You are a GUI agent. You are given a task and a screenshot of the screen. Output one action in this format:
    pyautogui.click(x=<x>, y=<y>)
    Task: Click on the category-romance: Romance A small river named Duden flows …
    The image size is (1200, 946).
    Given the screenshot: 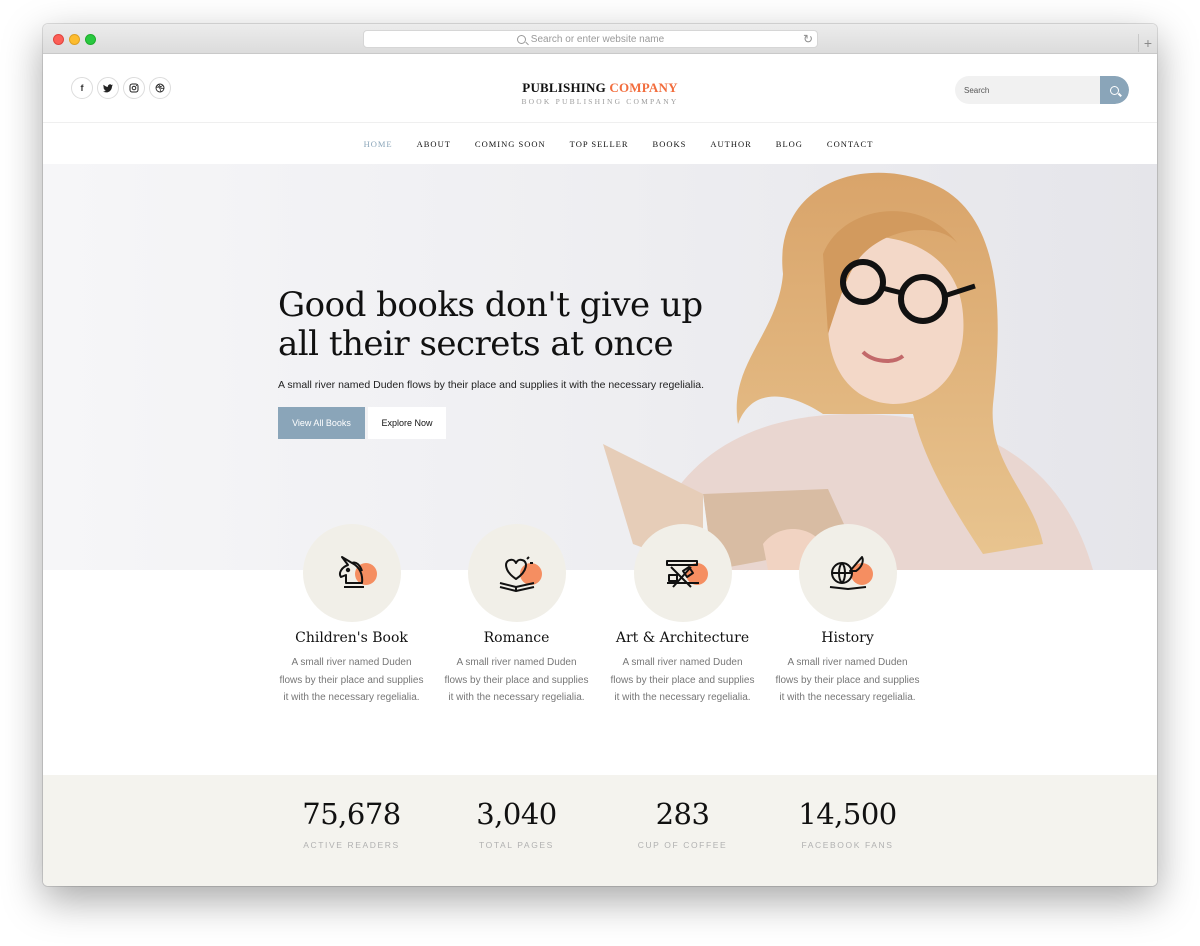 What is the action you would take?
    pyautogui.click(x=516, y=615)
    